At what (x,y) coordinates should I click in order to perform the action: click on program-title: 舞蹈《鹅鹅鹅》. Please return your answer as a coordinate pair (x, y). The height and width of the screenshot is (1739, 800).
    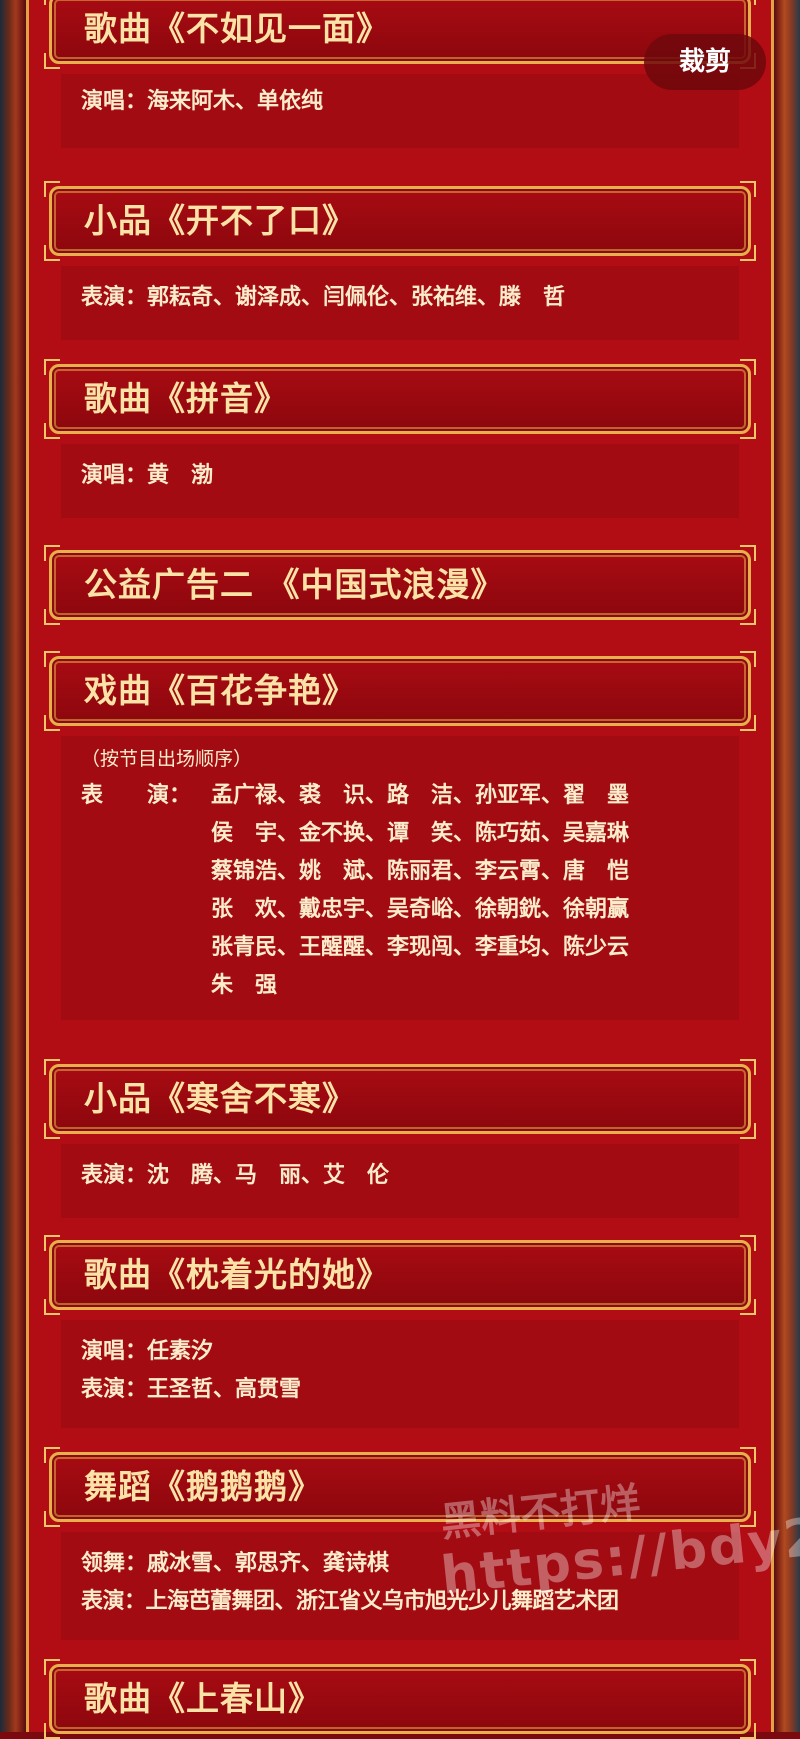
    Looking at the image, I should click on (203, 1486).